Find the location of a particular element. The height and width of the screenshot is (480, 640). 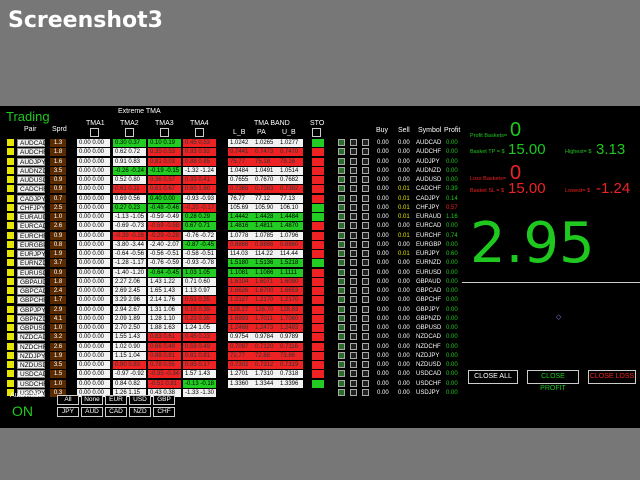

currency-filter-button: NZD is located at coordinates (140, 412).